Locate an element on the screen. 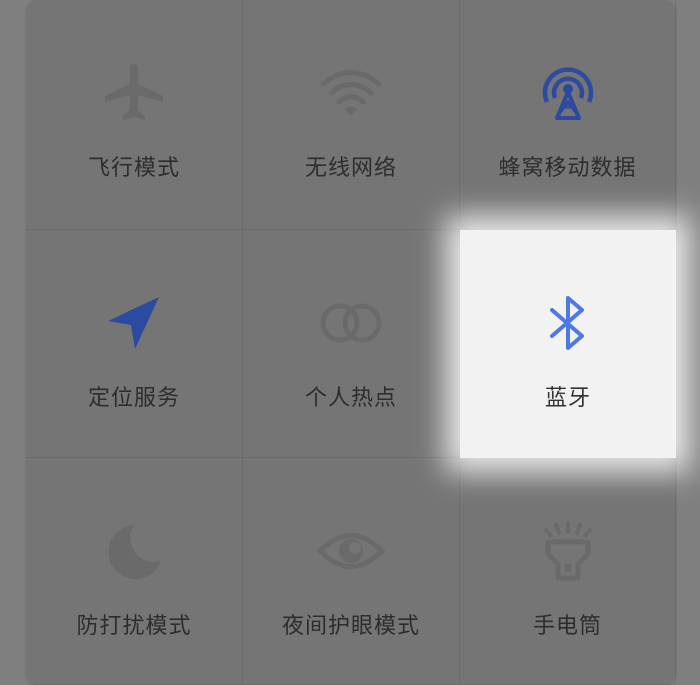 This screenshot has width=700, height=685. wifi-toggle: 无线网络 is located at coordinates (351, 115).